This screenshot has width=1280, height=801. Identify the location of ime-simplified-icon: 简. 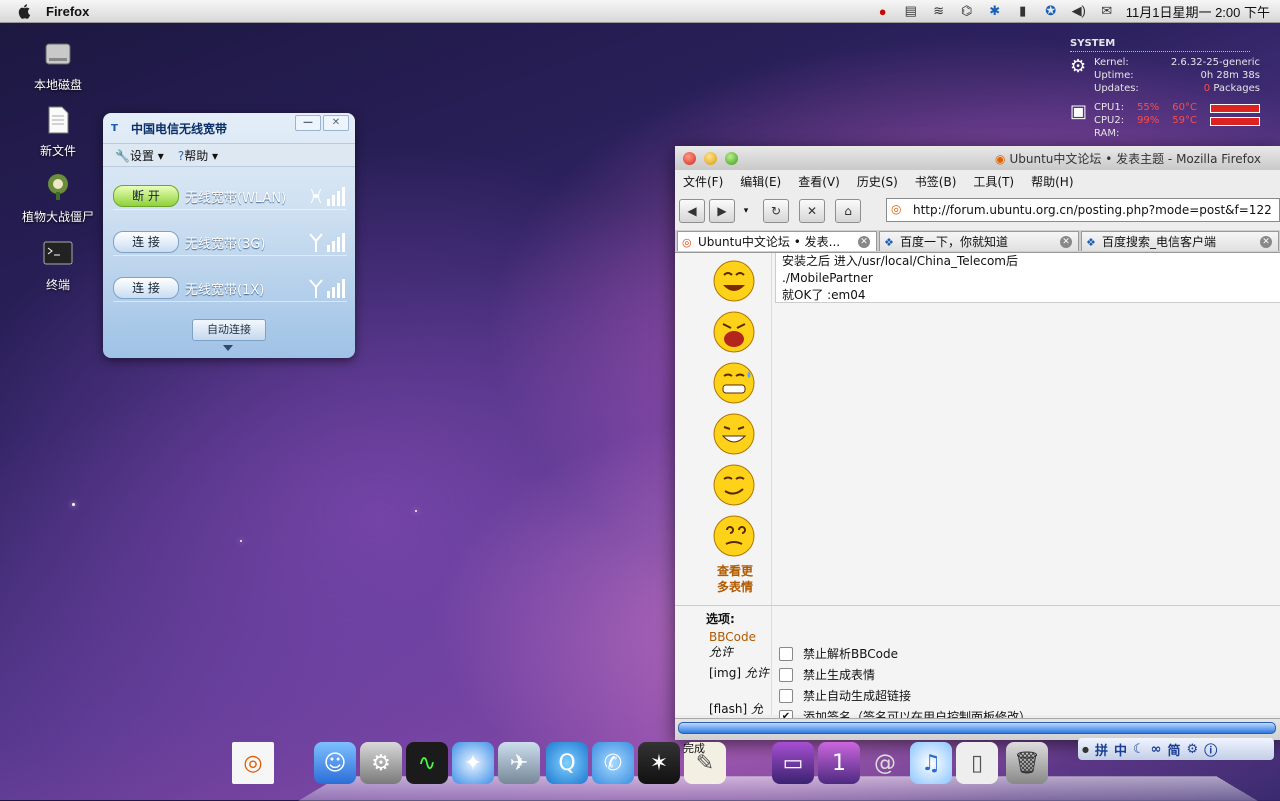
(1174, 749).